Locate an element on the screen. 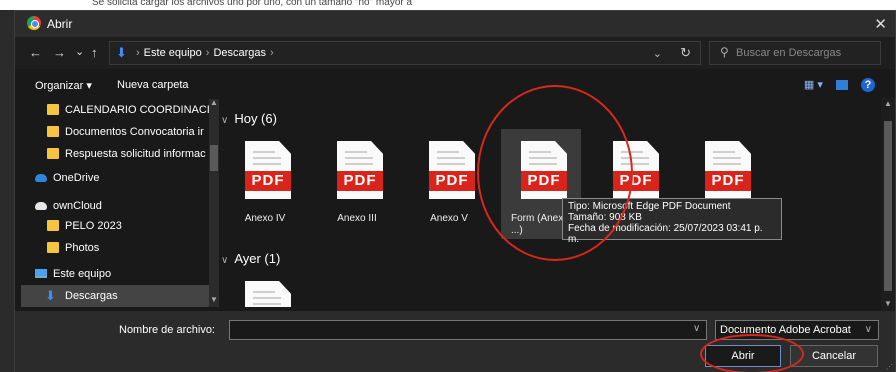 This screenshot has height=372, width=896. file-item: PDF is located at coordinates (265, 291).